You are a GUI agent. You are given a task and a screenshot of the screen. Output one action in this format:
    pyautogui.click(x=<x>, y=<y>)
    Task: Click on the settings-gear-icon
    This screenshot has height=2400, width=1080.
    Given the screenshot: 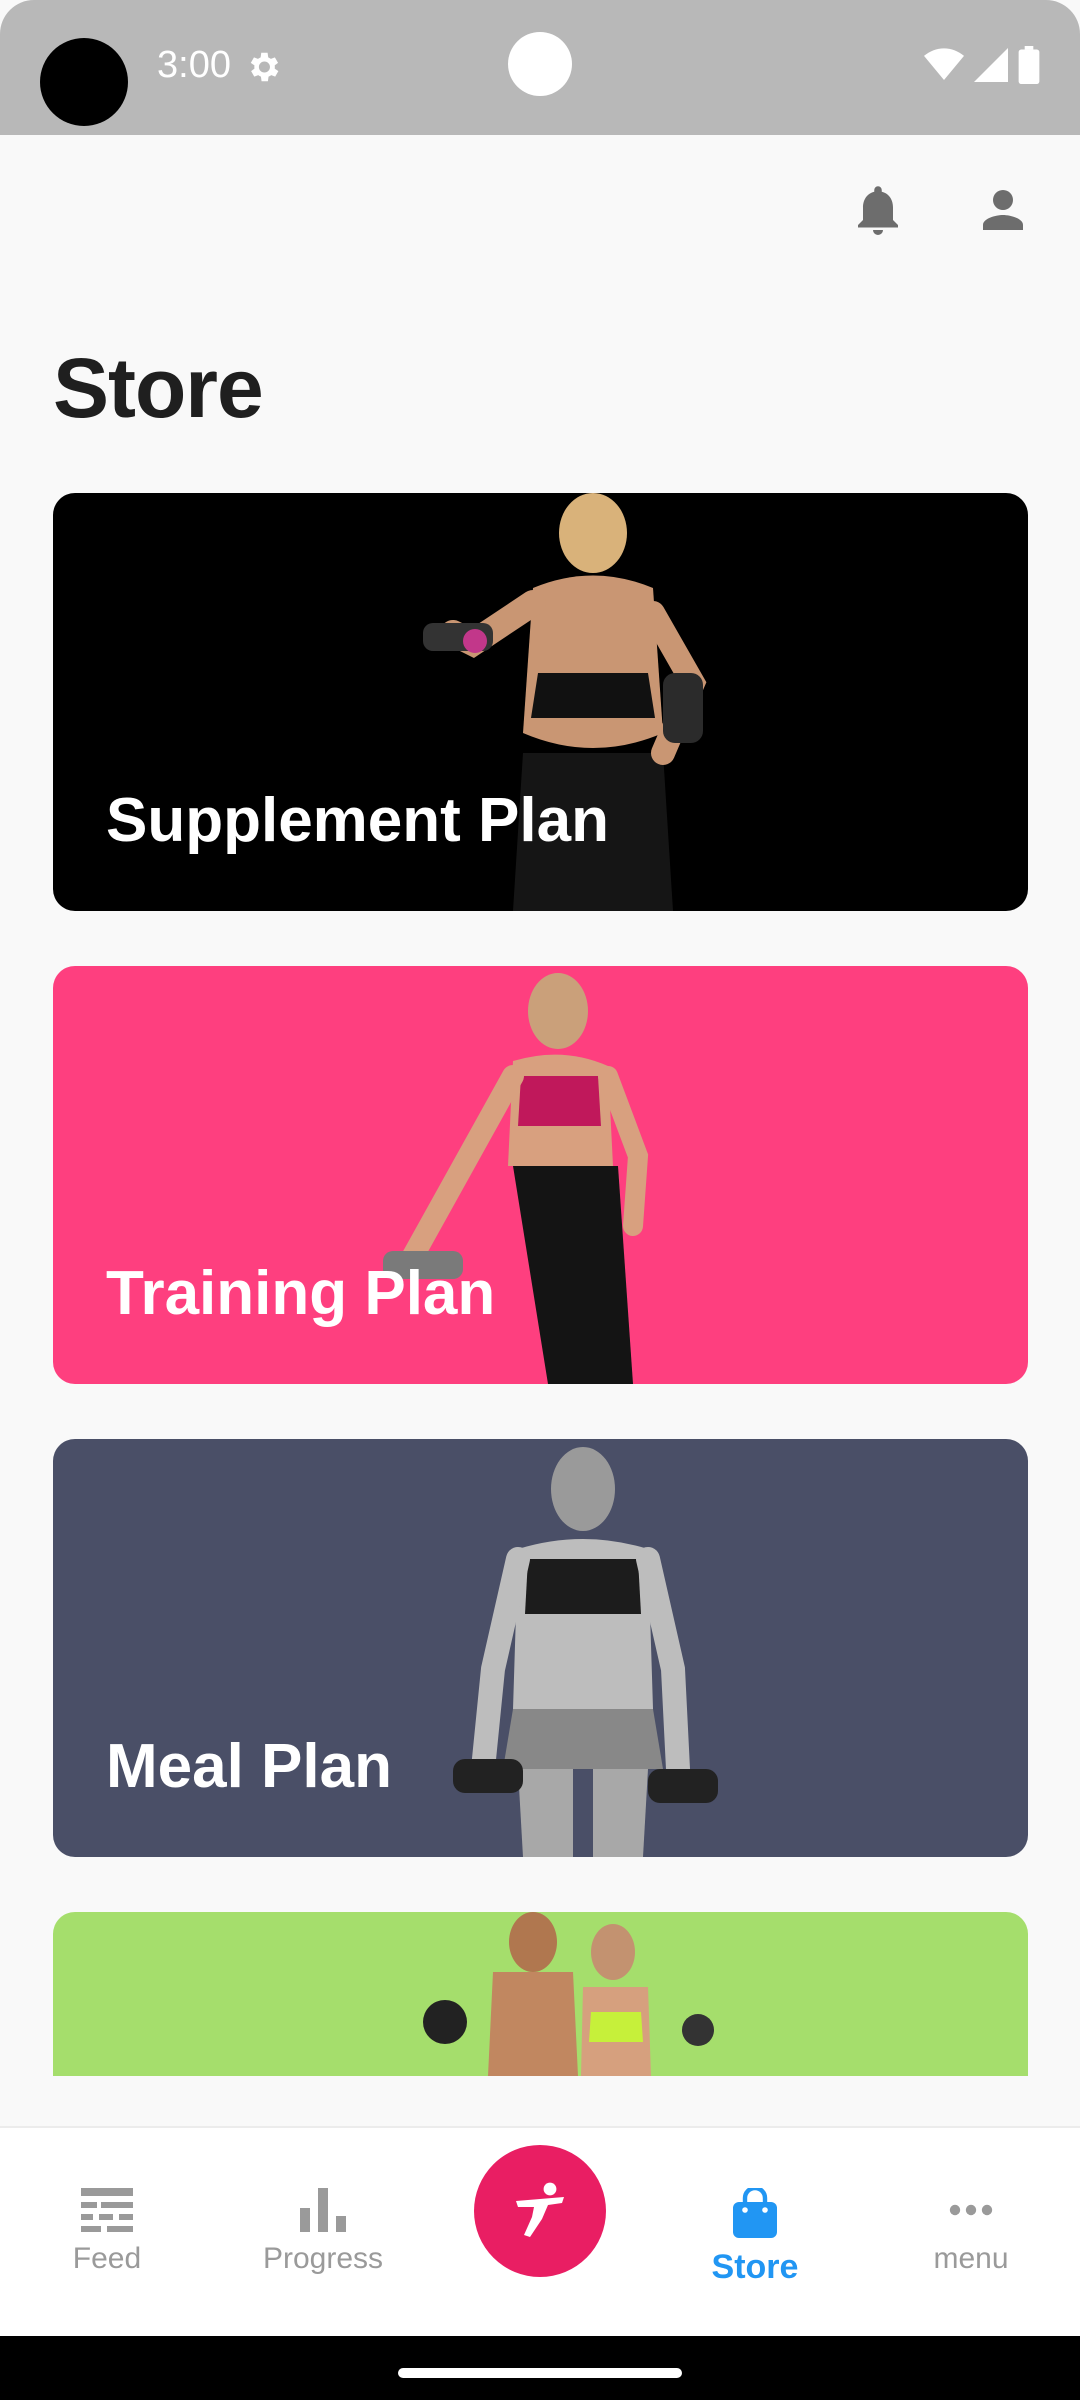 What is the action you would take?
    pyautogui.click(x=264, y=67)
    